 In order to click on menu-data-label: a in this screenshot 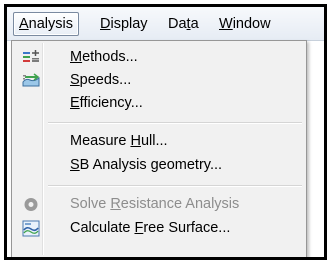, I will do `click(194, 24)`.